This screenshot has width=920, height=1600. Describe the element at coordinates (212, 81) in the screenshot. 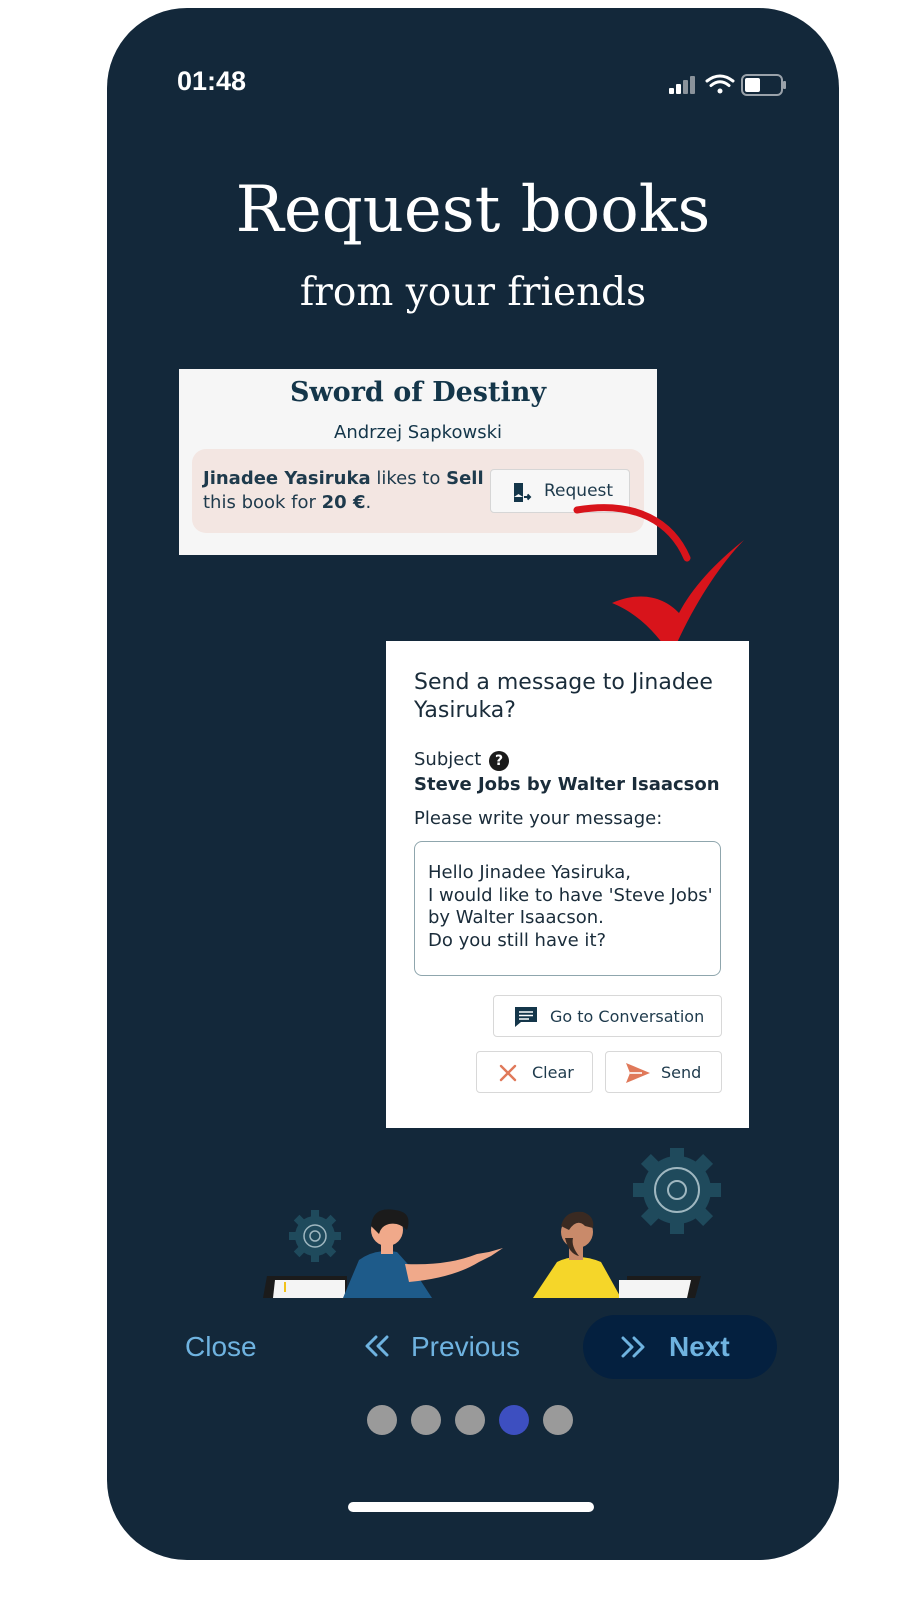

I see `status-time: 01:48` at that location.